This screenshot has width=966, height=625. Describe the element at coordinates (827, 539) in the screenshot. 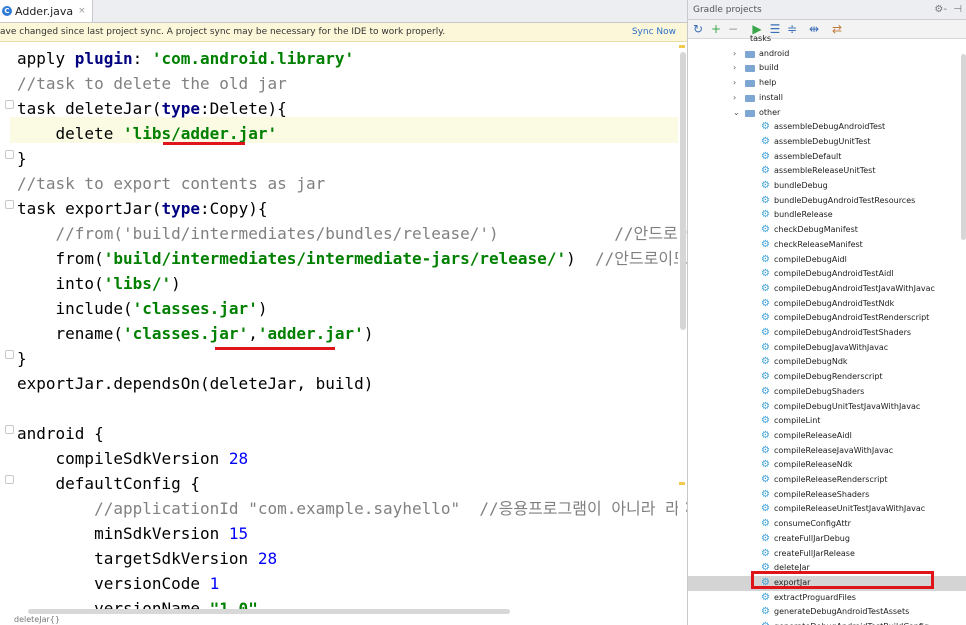

I see `tree-task-createFullJarDebug: ⚙ createFullJarDebug` at that location.